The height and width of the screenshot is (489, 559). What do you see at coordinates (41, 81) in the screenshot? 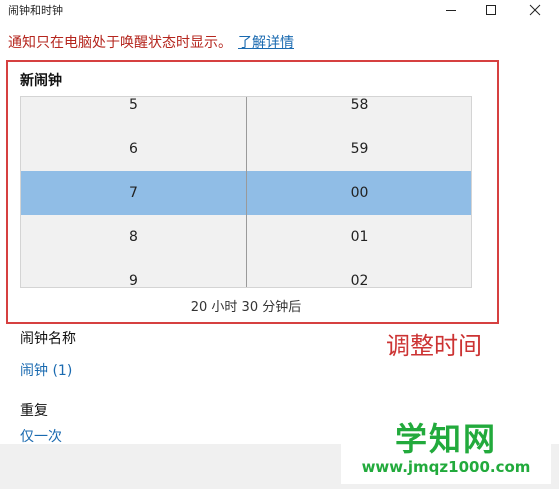
I see `new-alarm-title: 新闹钟` at bounding box center [41, 81].